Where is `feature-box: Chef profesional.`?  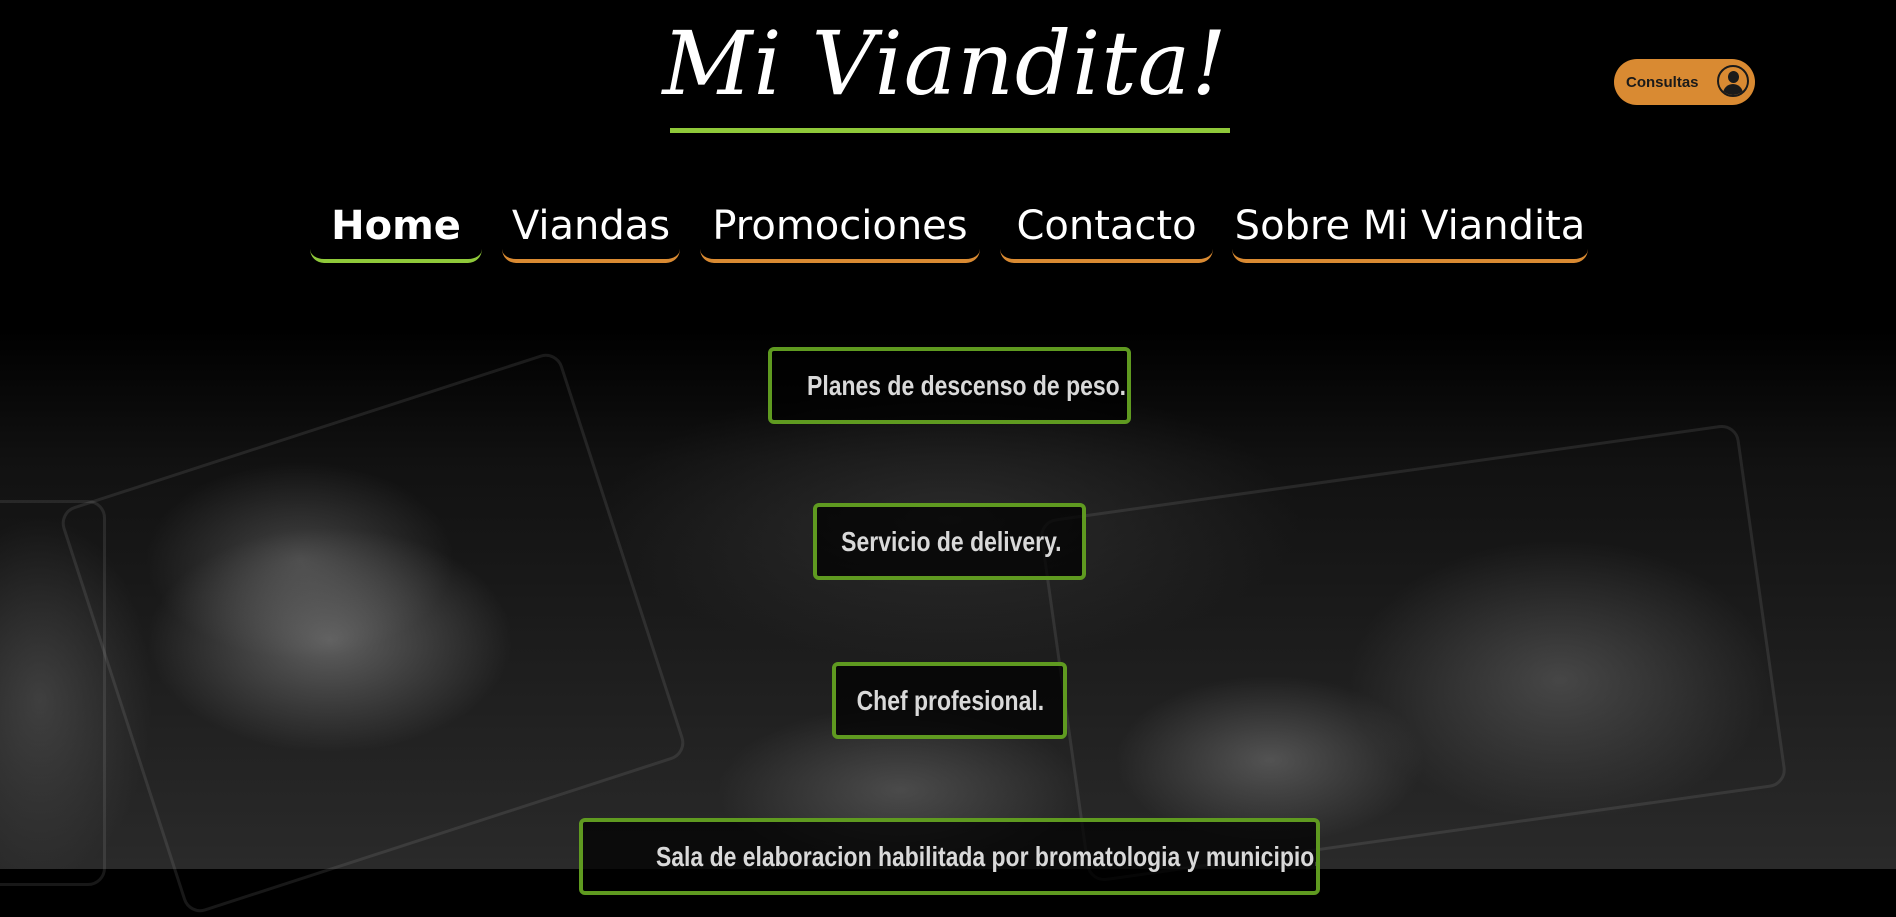
feature-box: Chef profesional. is located at coordinates (949, 700).